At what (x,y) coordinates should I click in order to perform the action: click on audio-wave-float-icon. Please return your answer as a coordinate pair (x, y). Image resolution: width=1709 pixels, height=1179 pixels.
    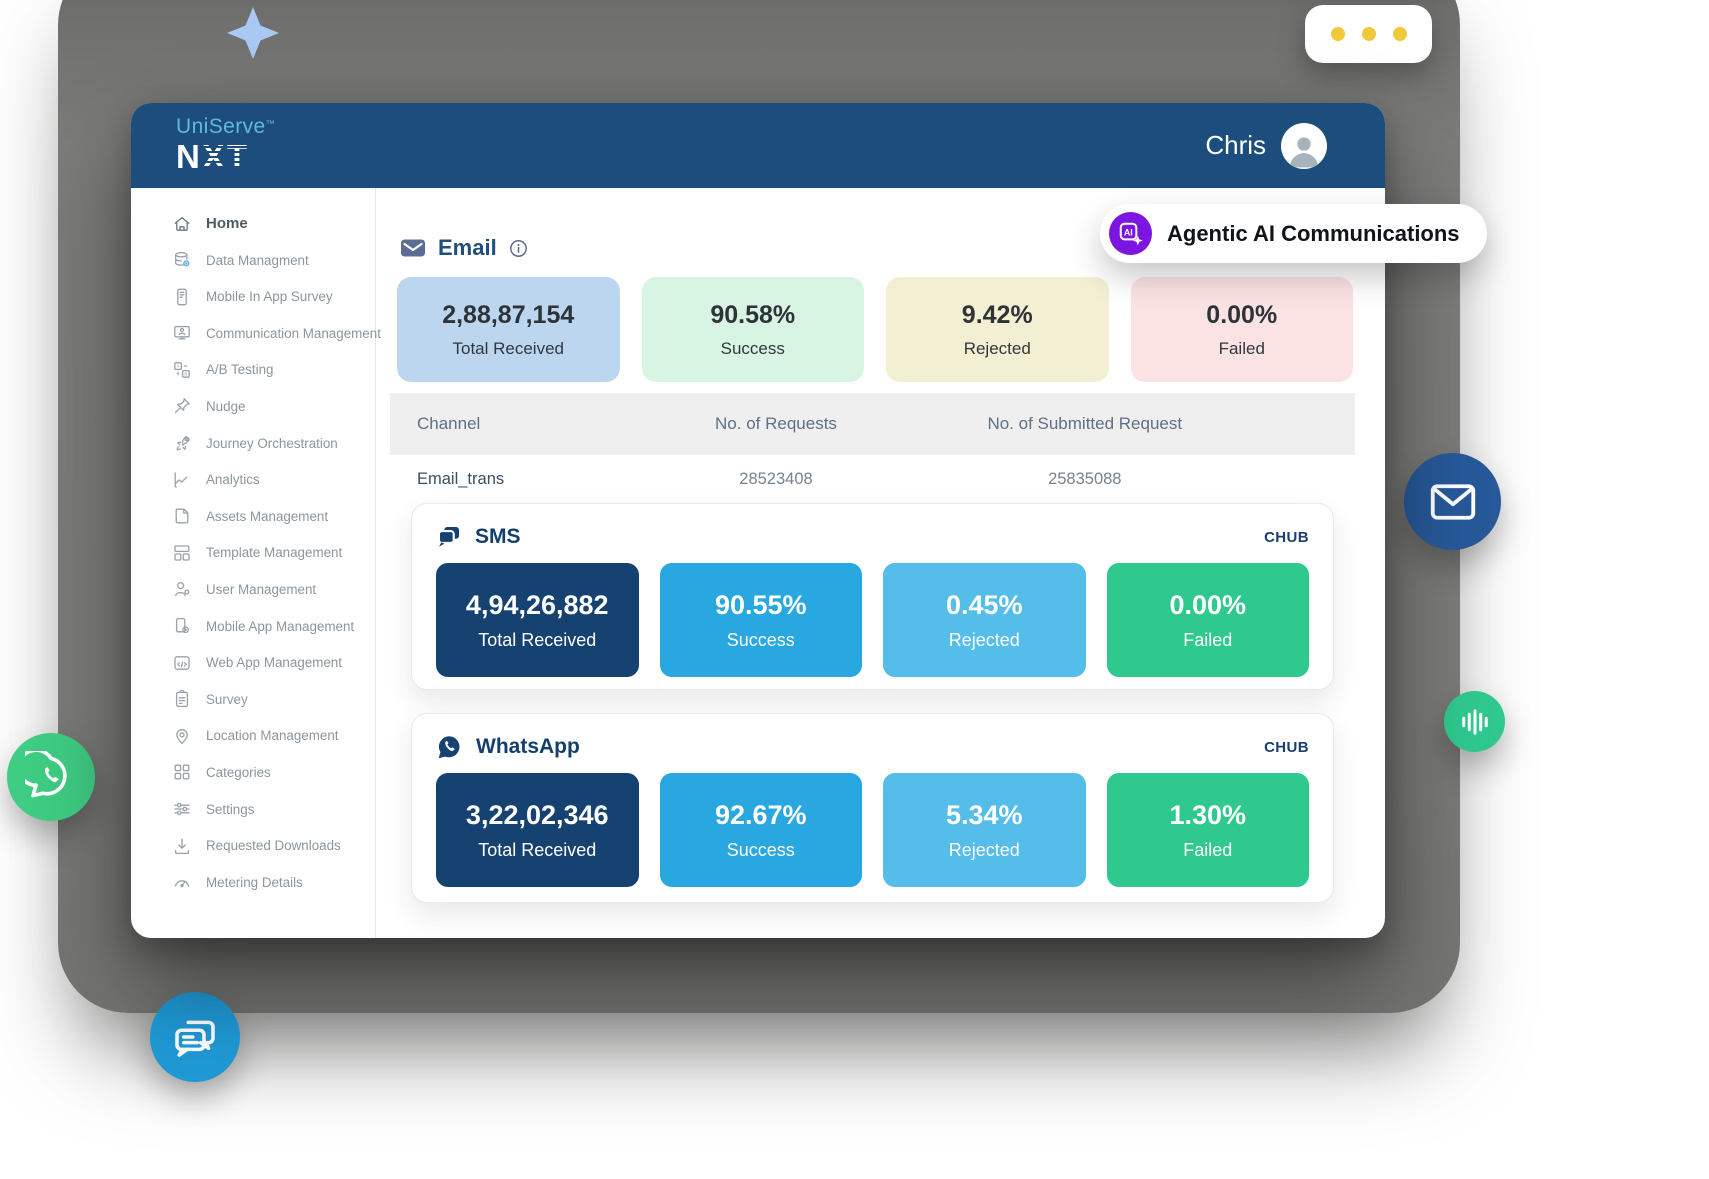
    Looking at the image, I should click on (1474, 721).